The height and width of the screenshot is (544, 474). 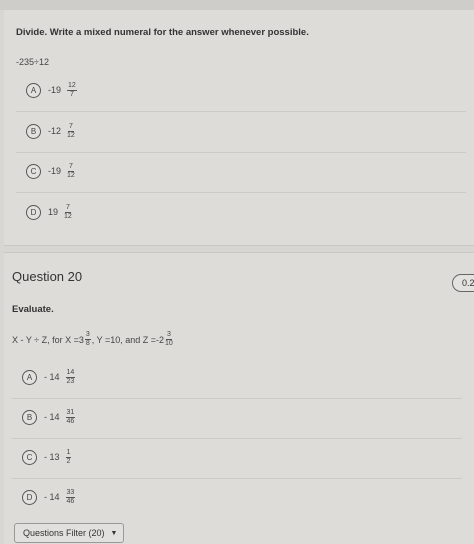 I want to click on expression-lead: X - Y ÷ Z, for X =3, so click(x=48, y=339).